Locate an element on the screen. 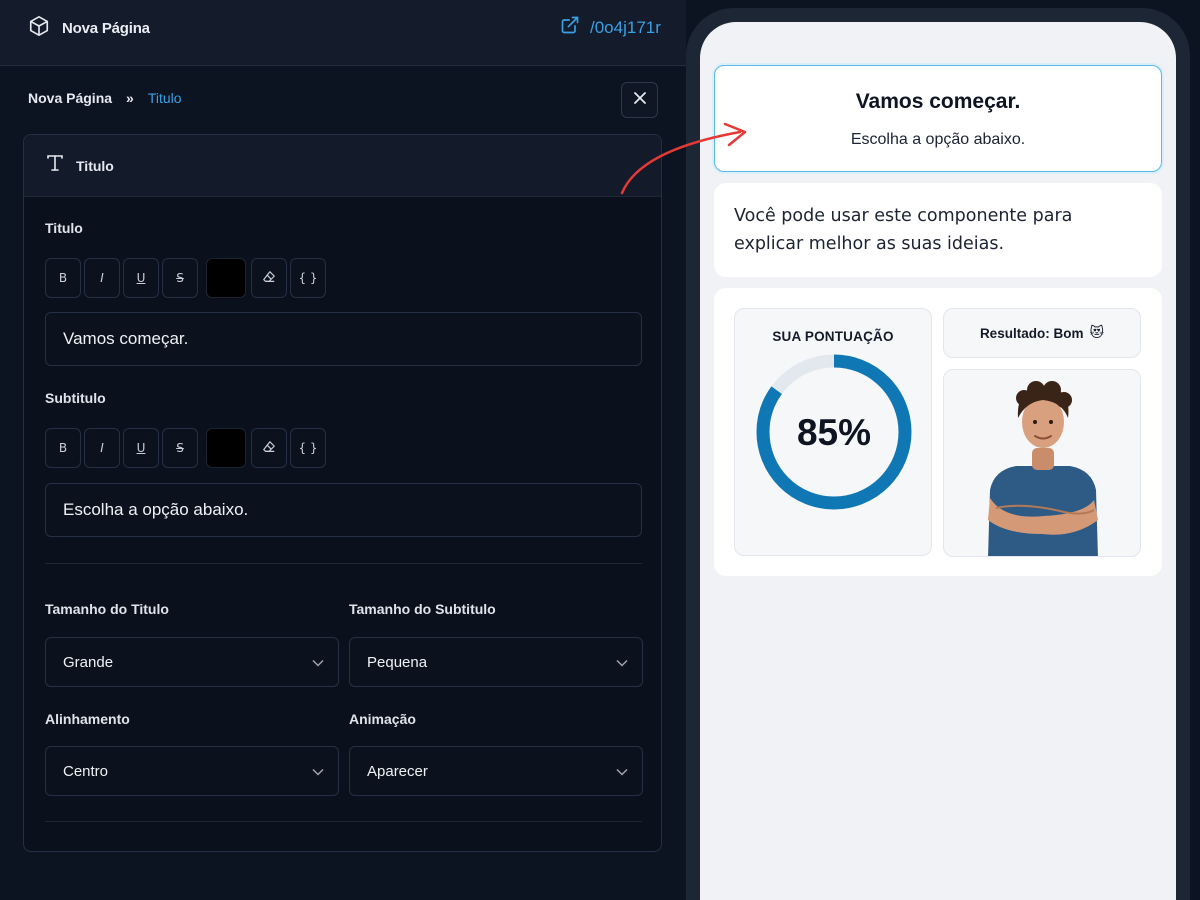 This screenshot has width=1200, height=900. person-image is located at coordinates (1042, 463).